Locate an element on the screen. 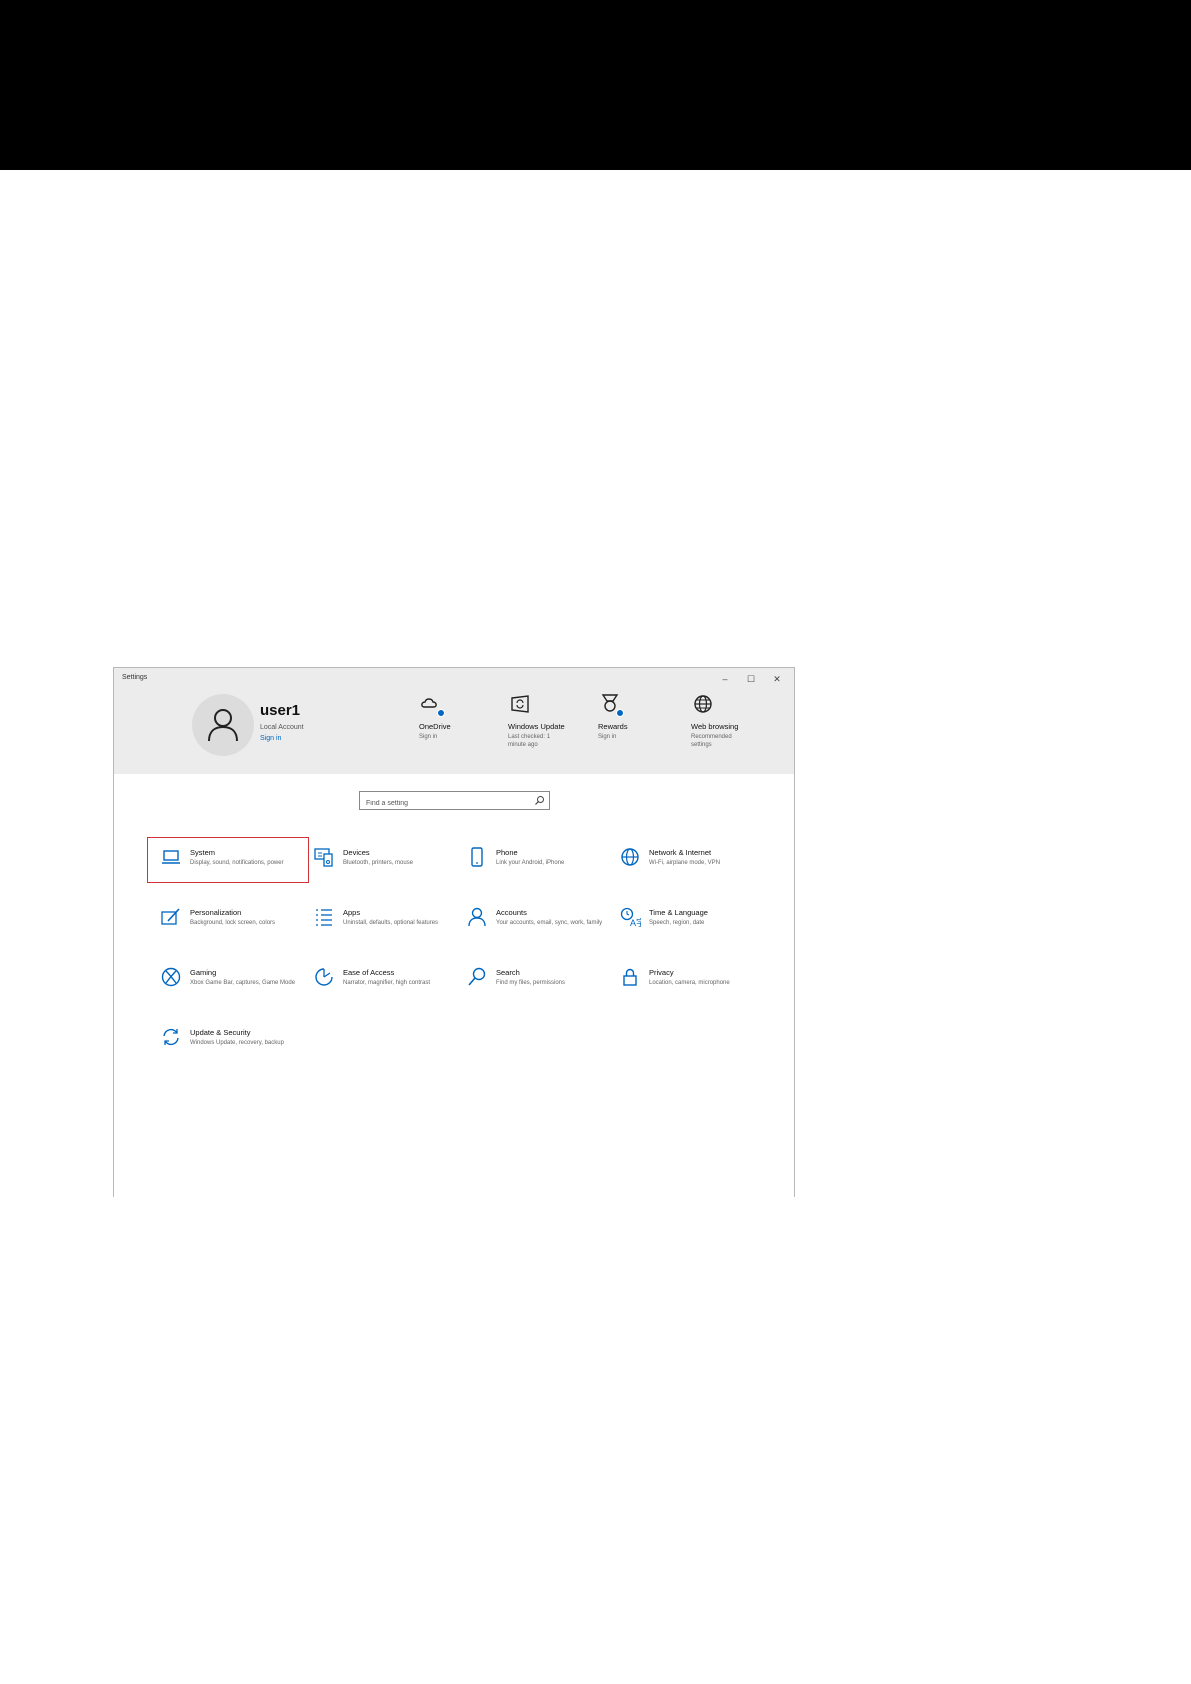  xbox-icon is located at coordinates (171, 977).